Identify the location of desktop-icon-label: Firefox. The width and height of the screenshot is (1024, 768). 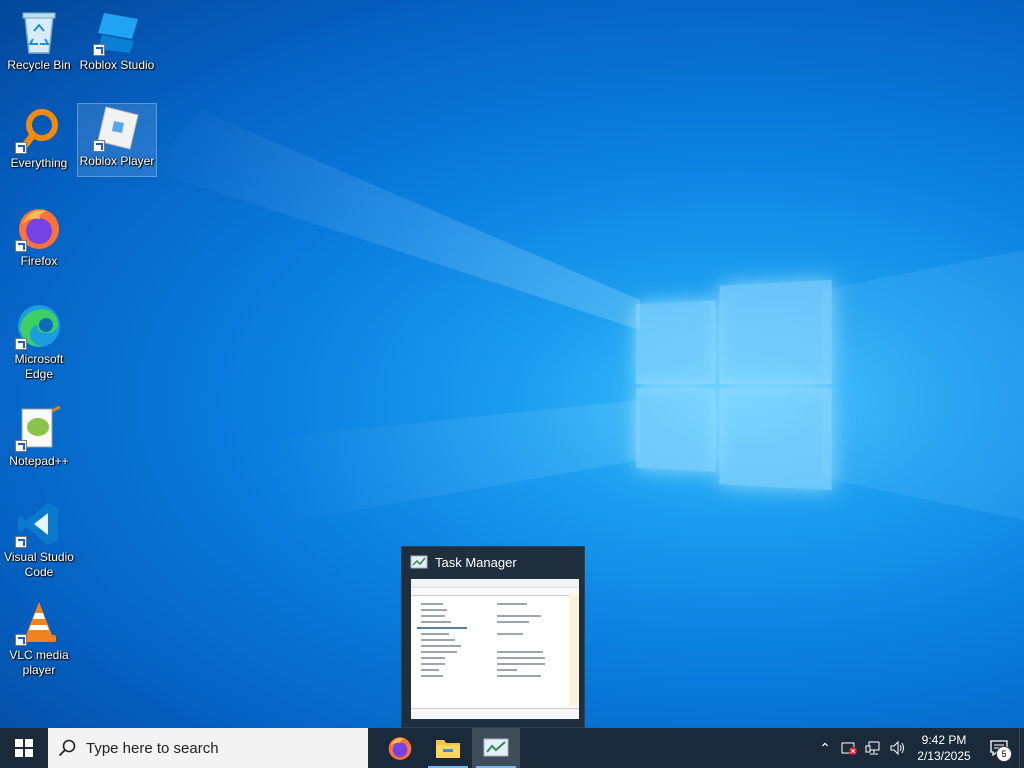
(39, 261).